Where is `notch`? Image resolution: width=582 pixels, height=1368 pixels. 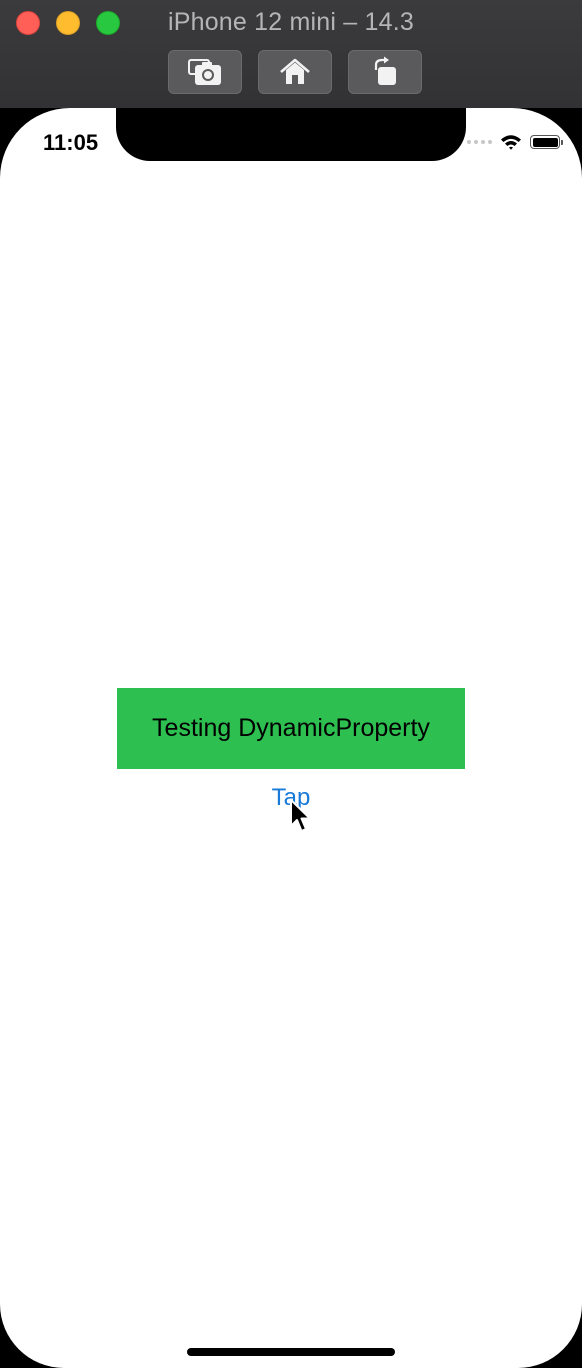 notch is located at coordinates (291, 134).